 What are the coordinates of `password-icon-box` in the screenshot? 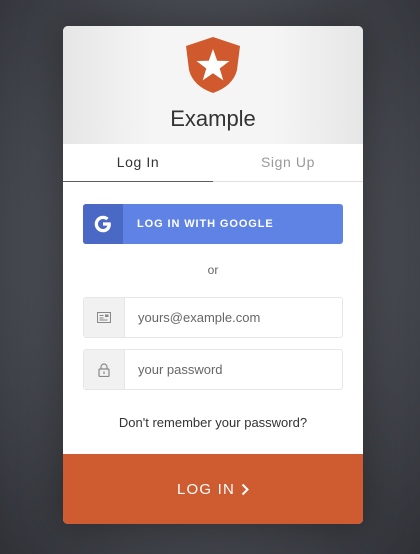 It's located at (104, 369).